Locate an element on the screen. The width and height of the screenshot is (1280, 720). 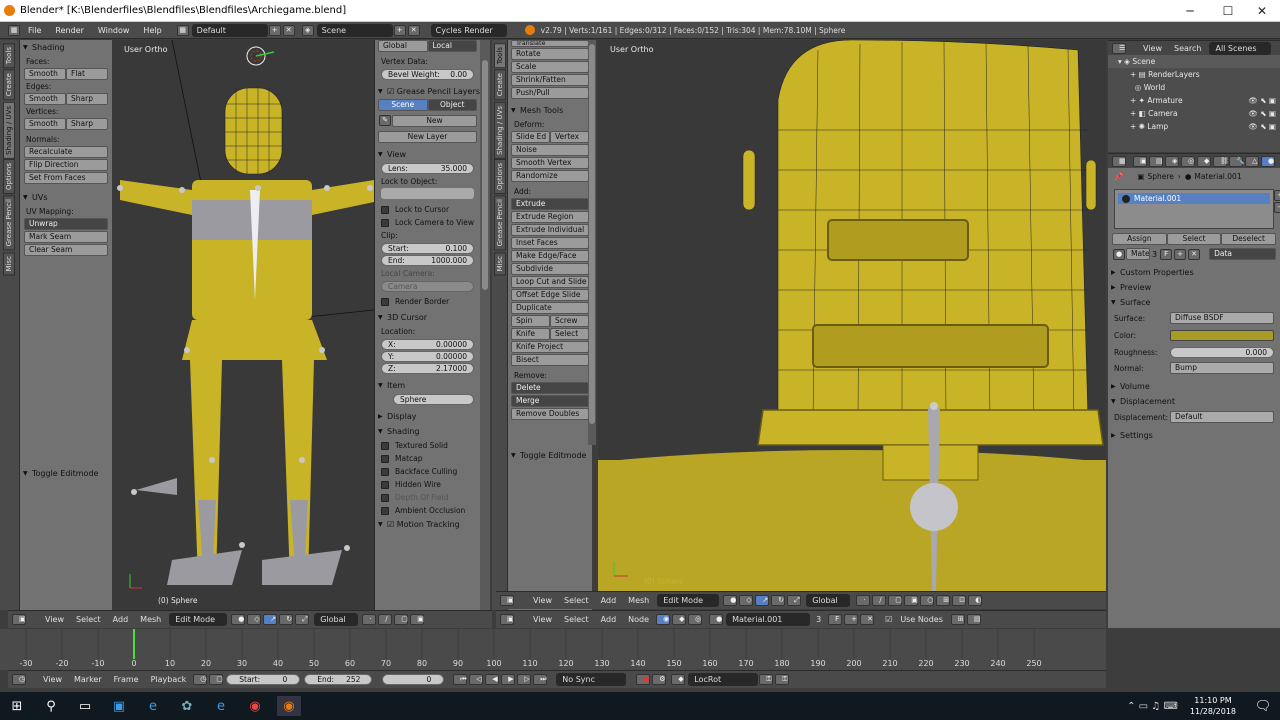
prop-world-icon: ◎ is located at coordinates (1188, 161).